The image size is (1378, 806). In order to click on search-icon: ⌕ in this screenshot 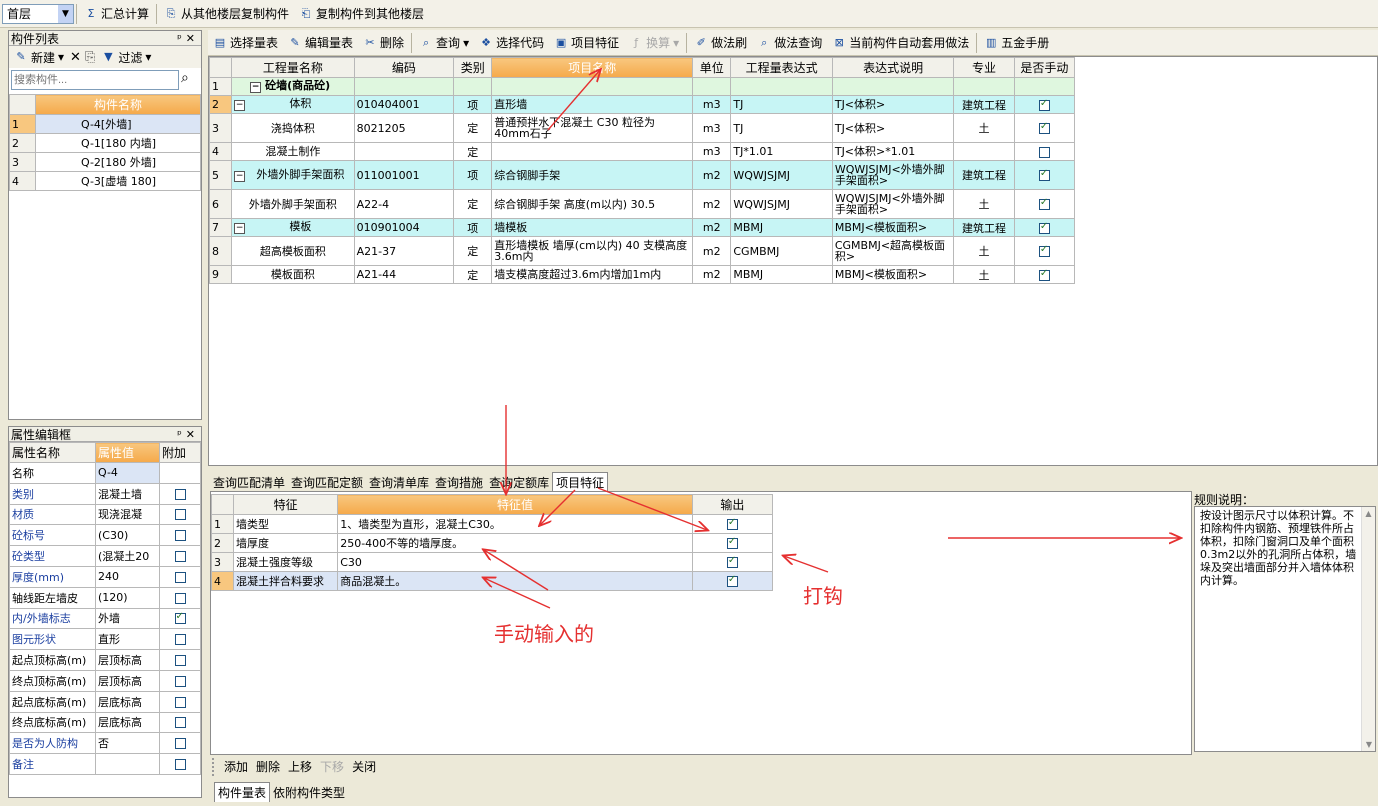, I will do `click(185, 80)`.